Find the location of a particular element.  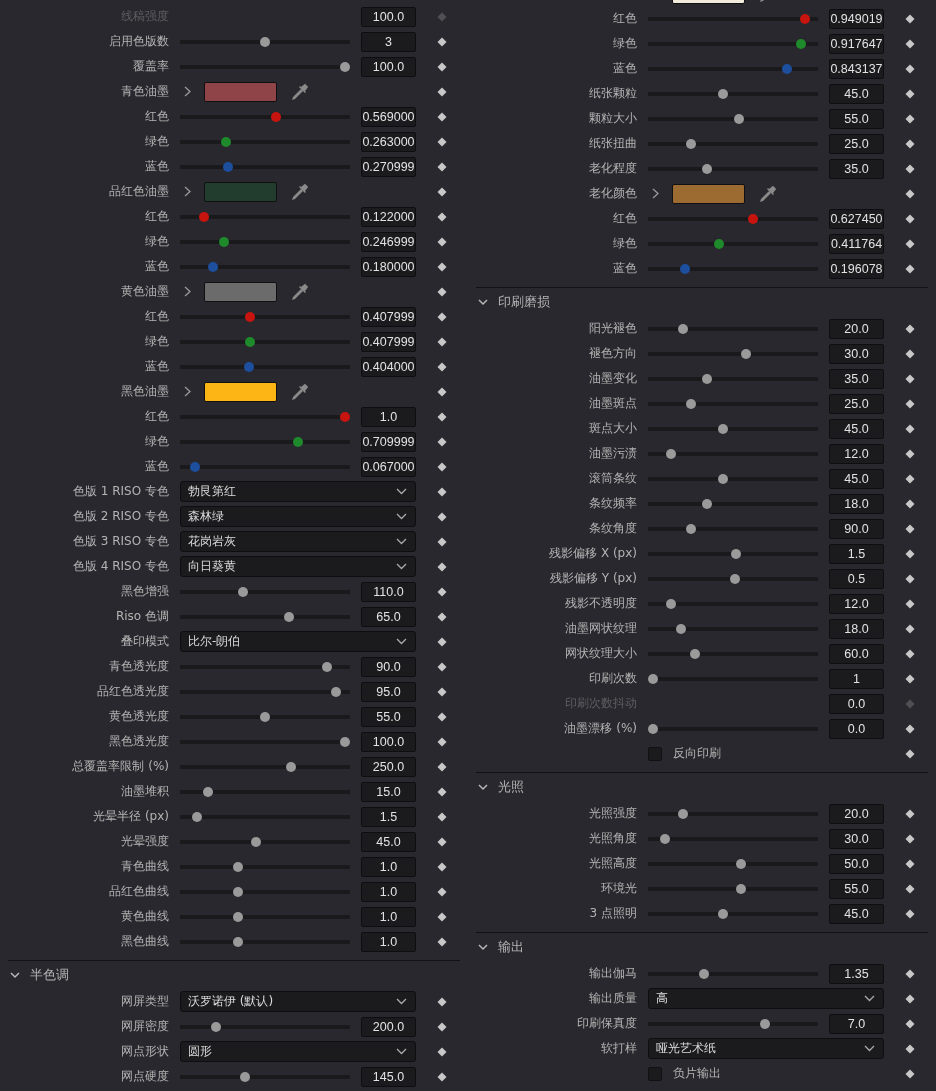

value-field: 12.0 is located at coordinates (856, 453).